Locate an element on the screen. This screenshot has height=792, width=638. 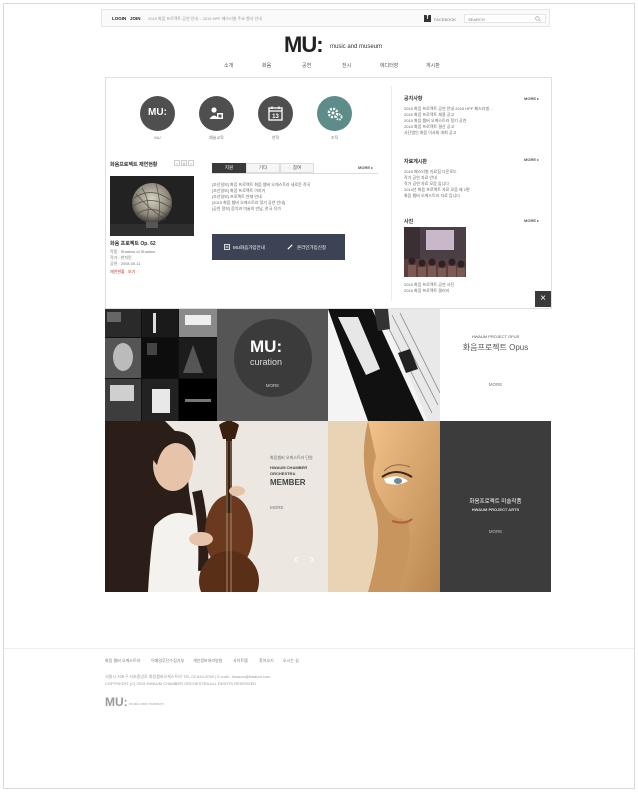
main-navigation: 소개 화음 공연 전시 에디터장 게시판 is located at coordinates (324, 67).